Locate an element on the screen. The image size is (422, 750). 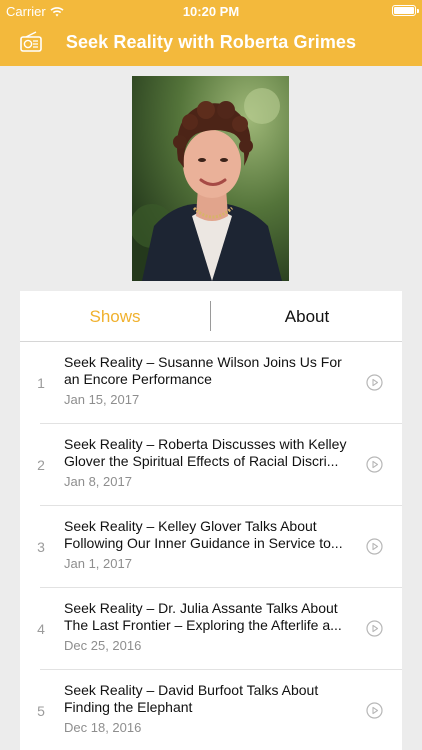
episode-date: Dec 18, 2016 is located at coordinates (103, 727).